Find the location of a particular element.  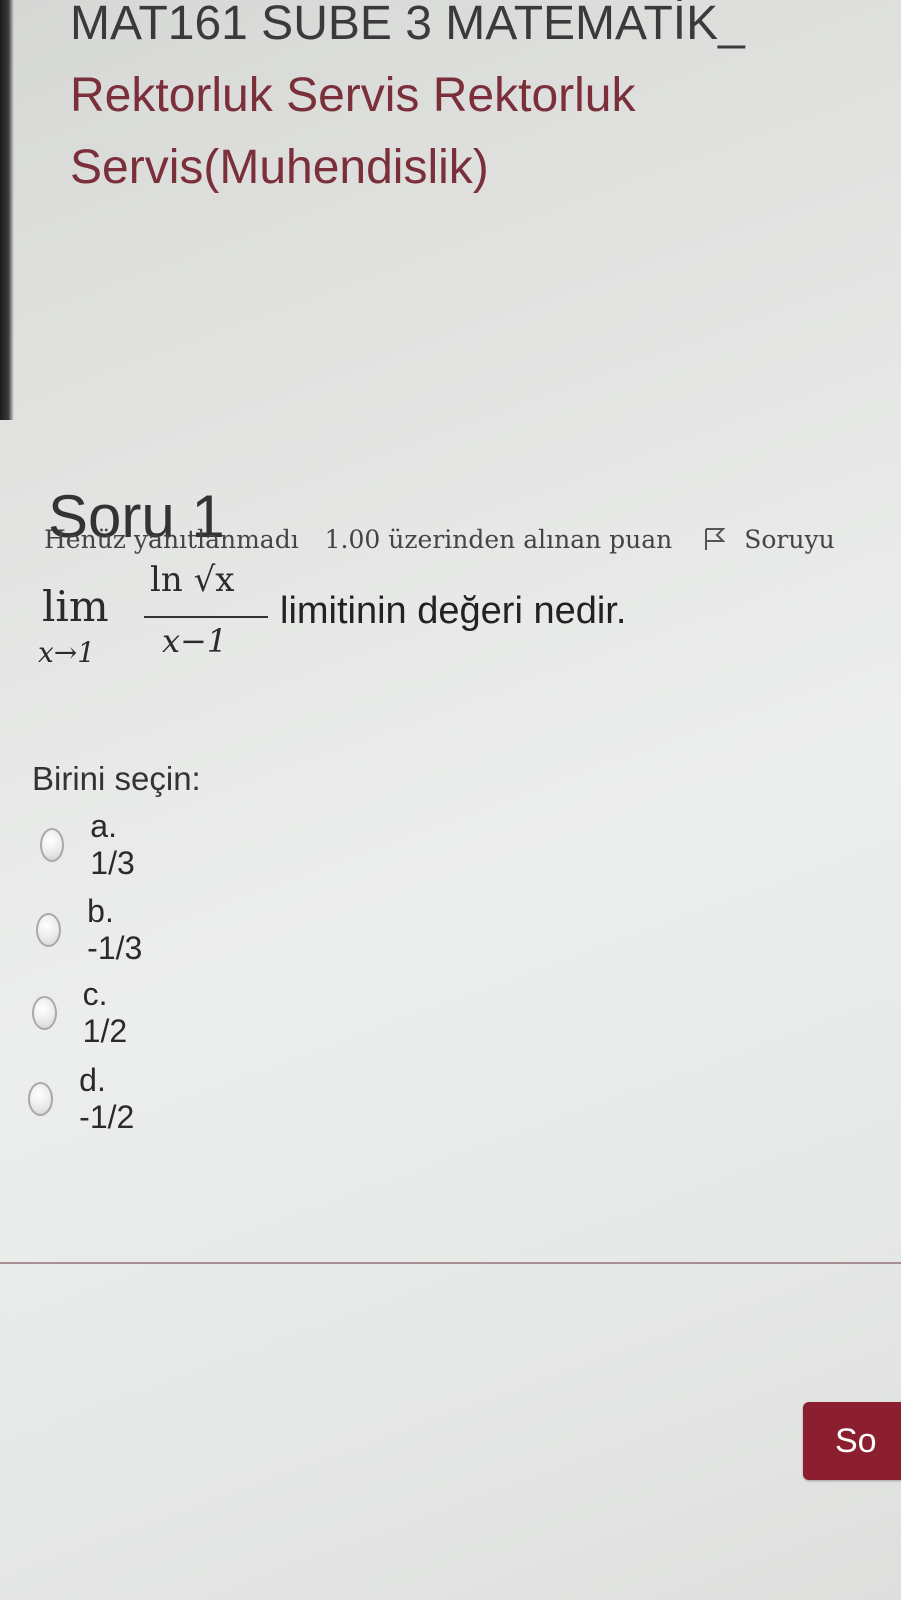

flag-question-label: Soruyu is located at coordinates (789, 539).